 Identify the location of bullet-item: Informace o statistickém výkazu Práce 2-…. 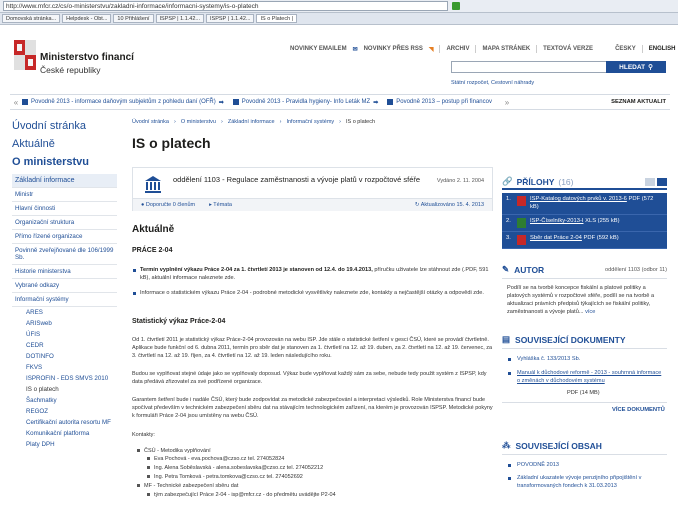
(312, 293).